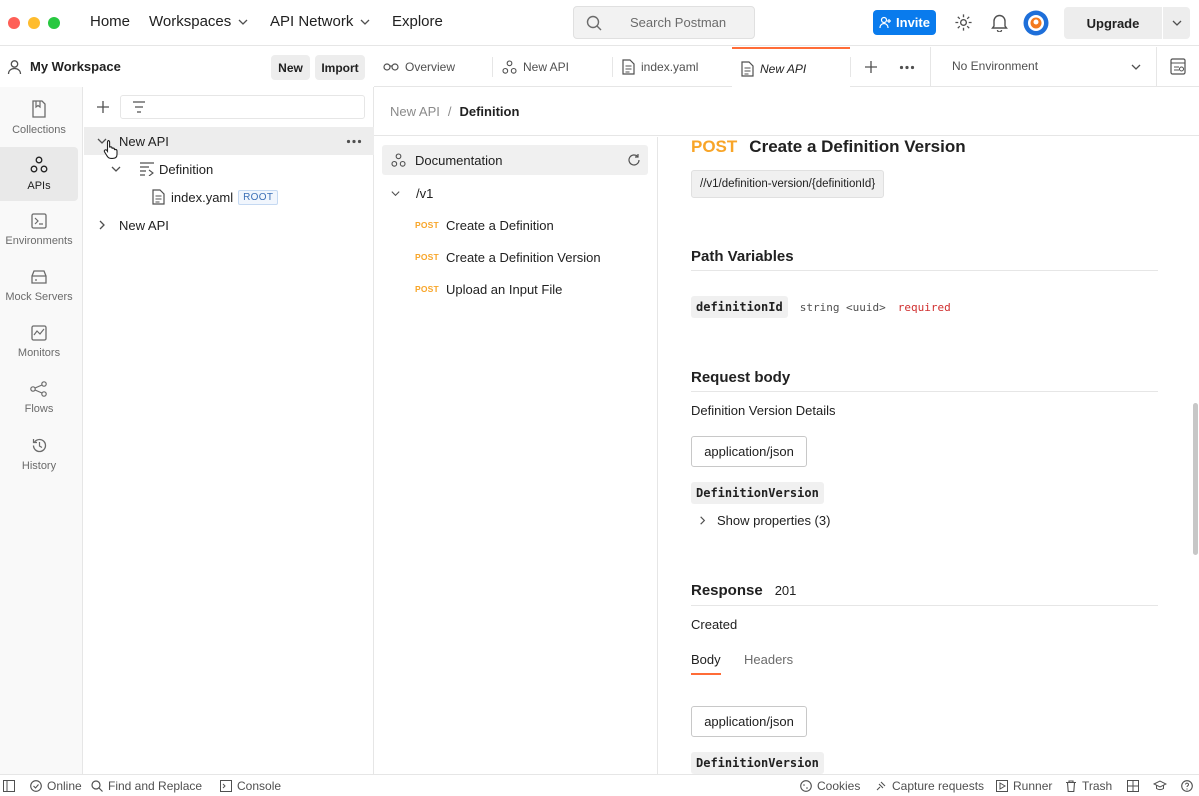  Describe the element at coordinates (147, 169) in the screenshot. I see `definition-icon` at that location.